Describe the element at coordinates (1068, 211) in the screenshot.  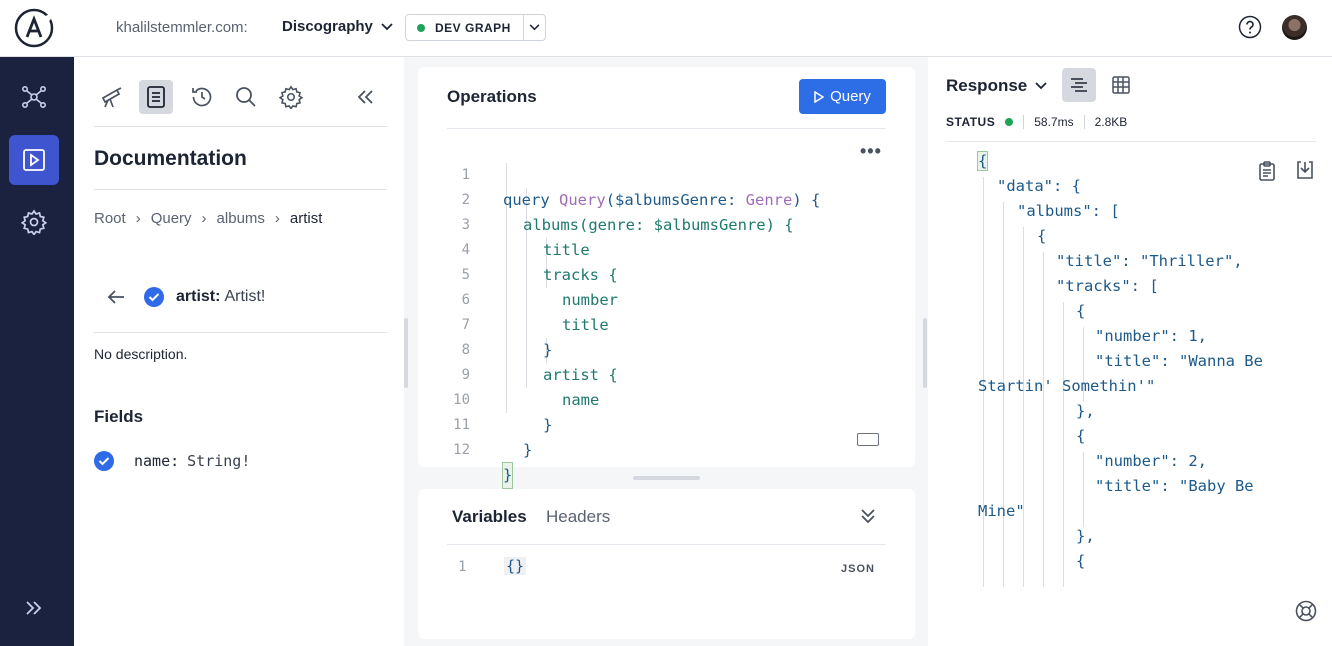
I see `json-line: "albums": [` at that location.